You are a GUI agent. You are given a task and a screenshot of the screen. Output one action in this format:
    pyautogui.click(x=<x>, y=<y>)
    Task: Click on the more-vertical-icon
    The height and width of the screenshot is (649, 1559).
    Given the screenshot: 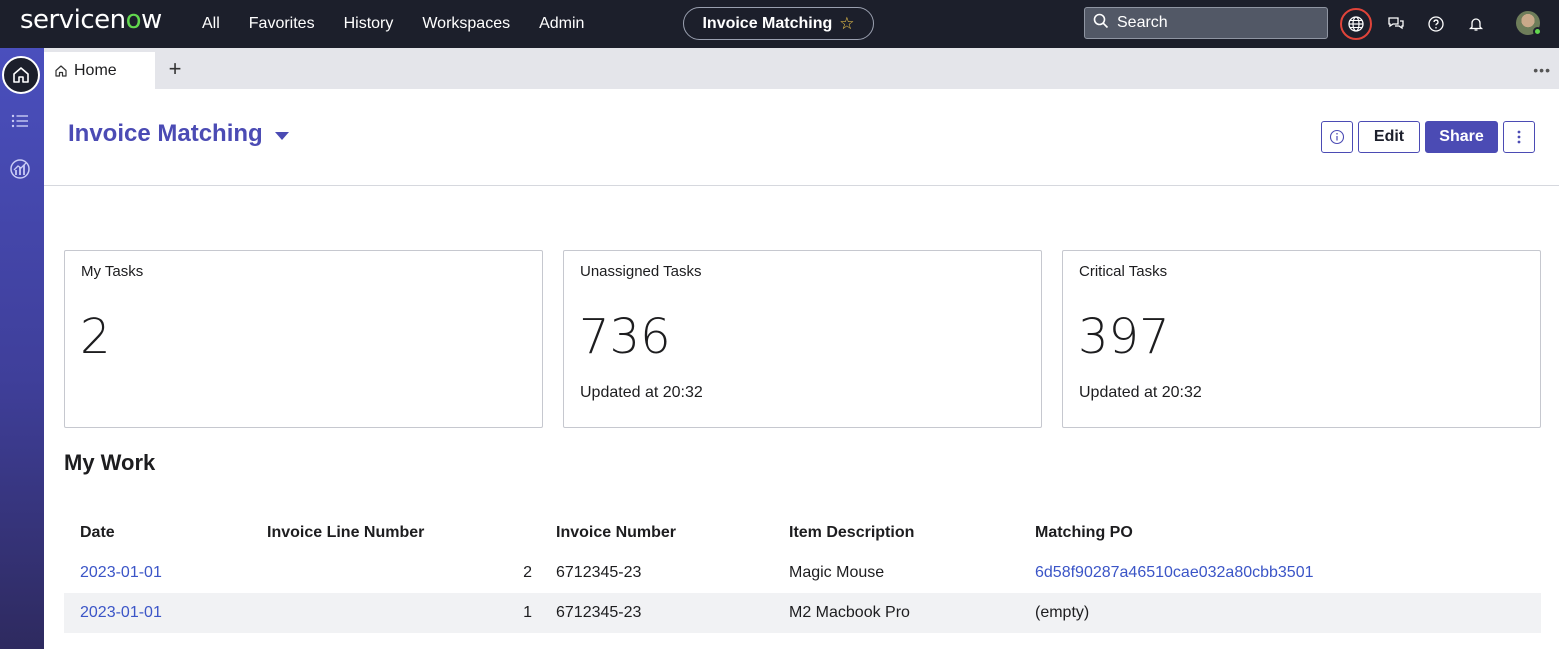 What is the action you would take?
    pyautogui.click(x=1519, y=137)
    